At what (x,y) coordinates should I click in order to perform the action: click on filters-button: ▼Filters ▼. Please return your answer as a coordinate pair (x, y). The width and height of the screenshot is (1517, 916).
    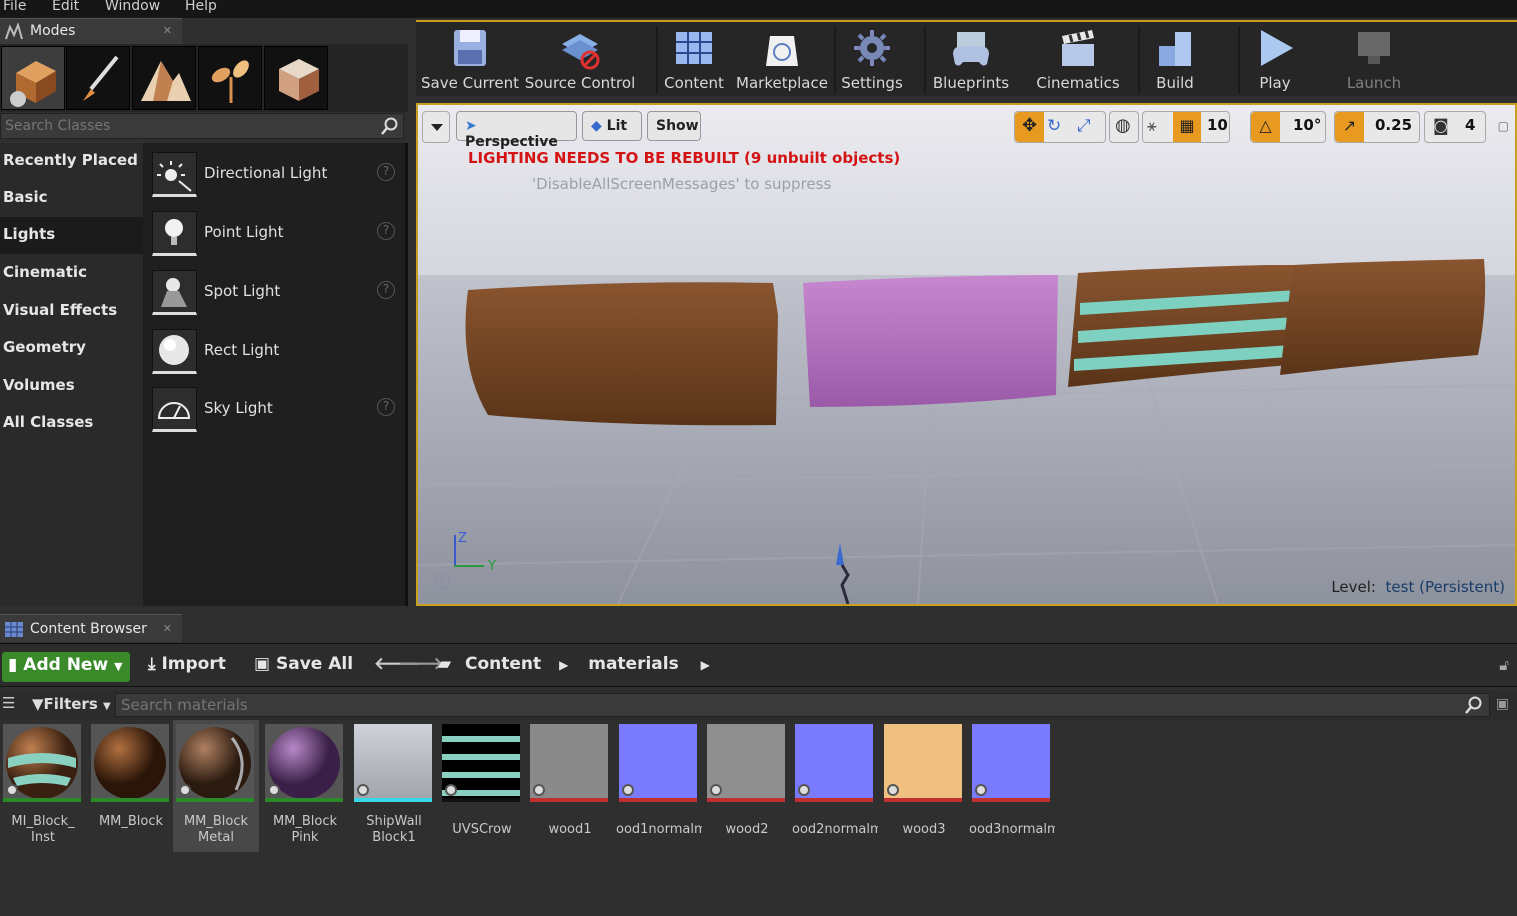
    Looking at the image, I should click on (71, 704).